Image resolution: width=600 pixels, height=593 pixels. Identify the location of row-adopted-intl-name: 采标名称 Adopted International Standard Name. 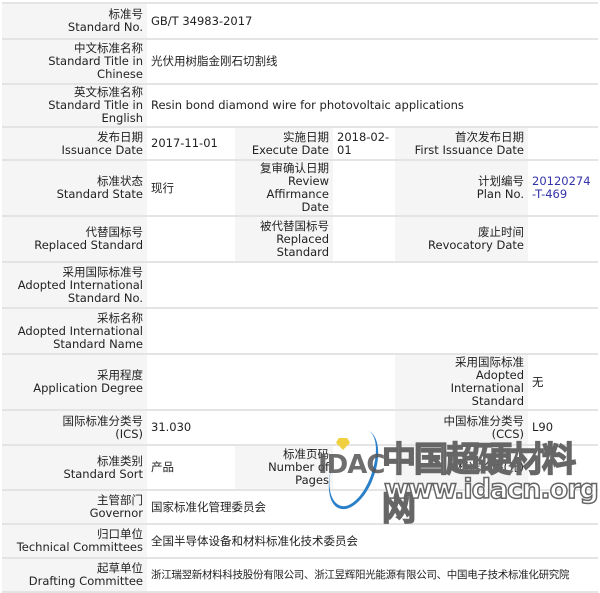
(300, 331).